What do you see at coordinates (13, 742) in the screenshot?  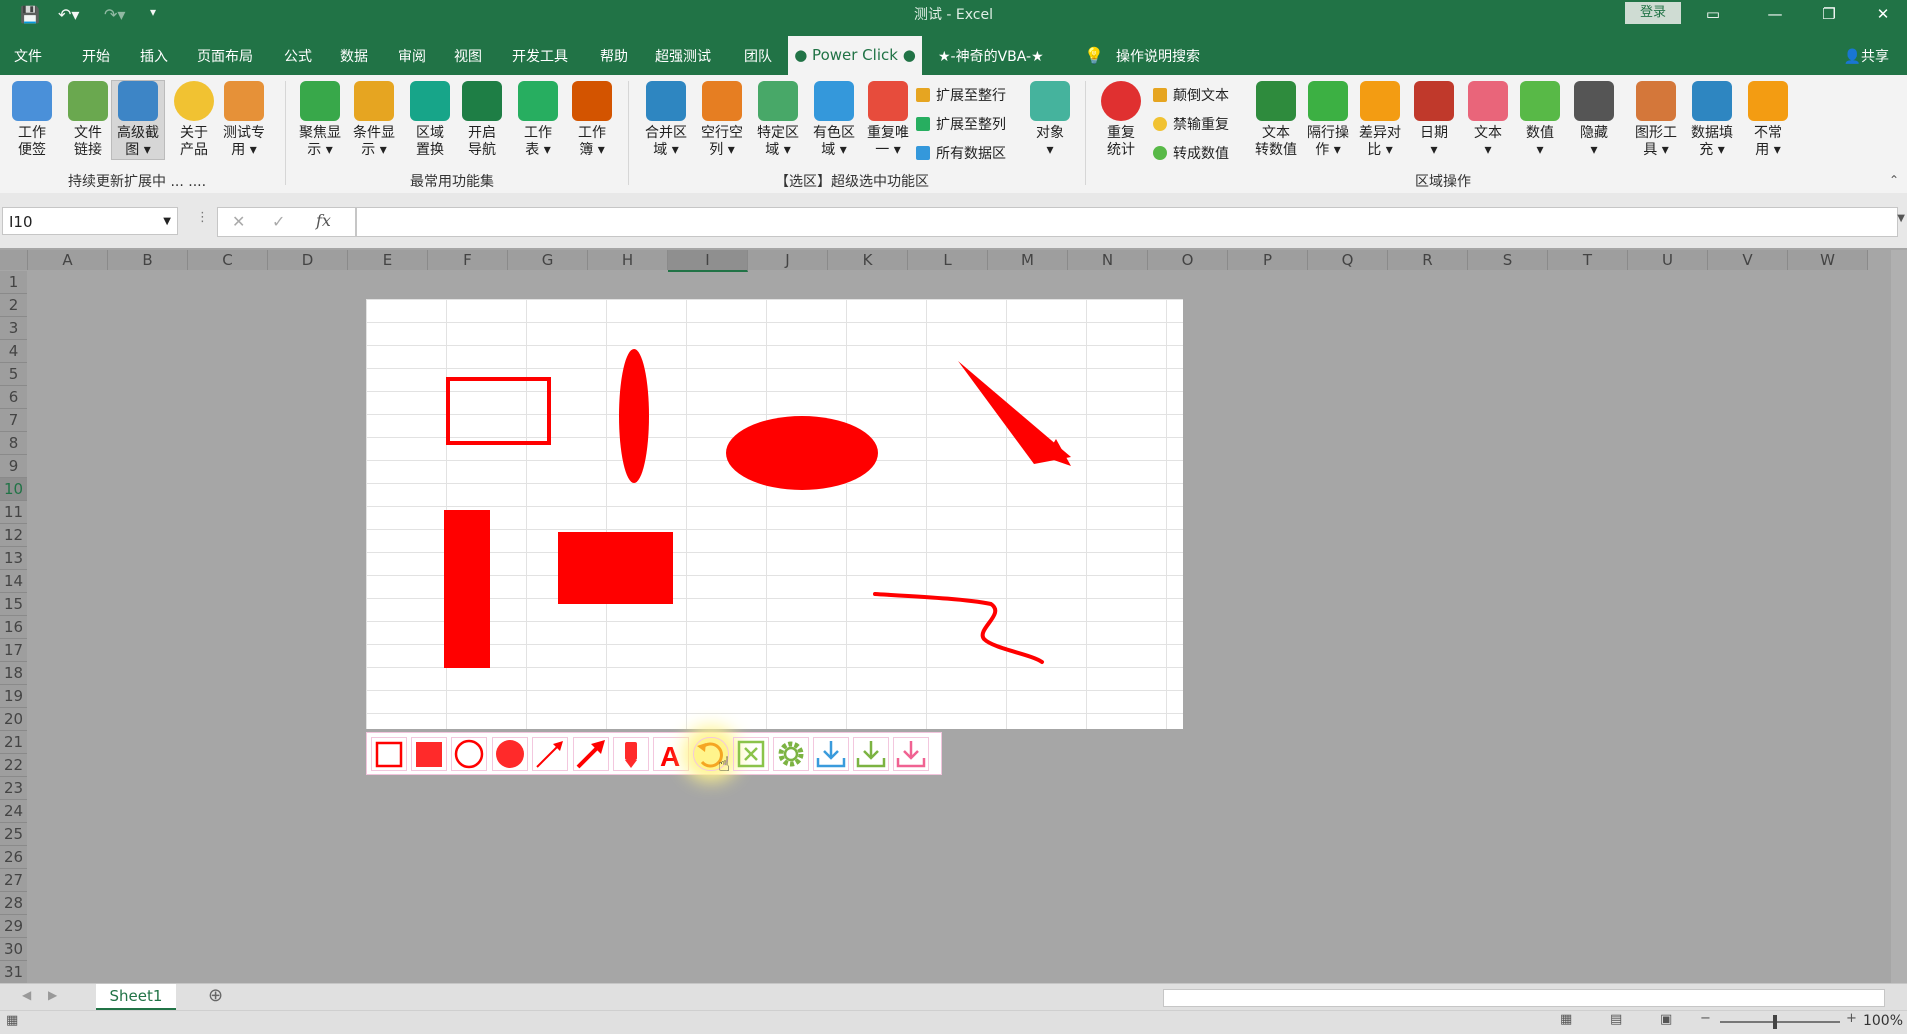 I see `row-header: 21` at bounding box center [13, 742].